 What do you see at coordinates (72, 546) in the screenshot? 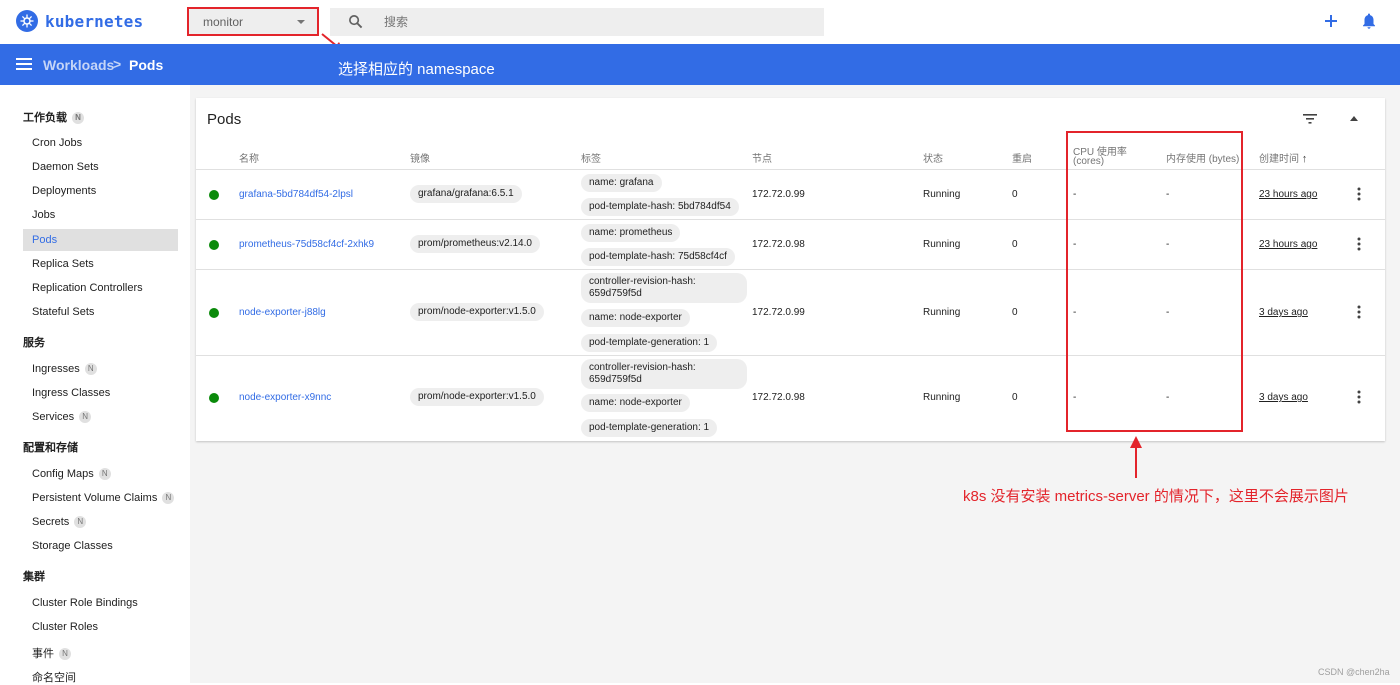
I see `sidebar-item-storage-classes: Storage Classes` at bounding box center [72, 546].